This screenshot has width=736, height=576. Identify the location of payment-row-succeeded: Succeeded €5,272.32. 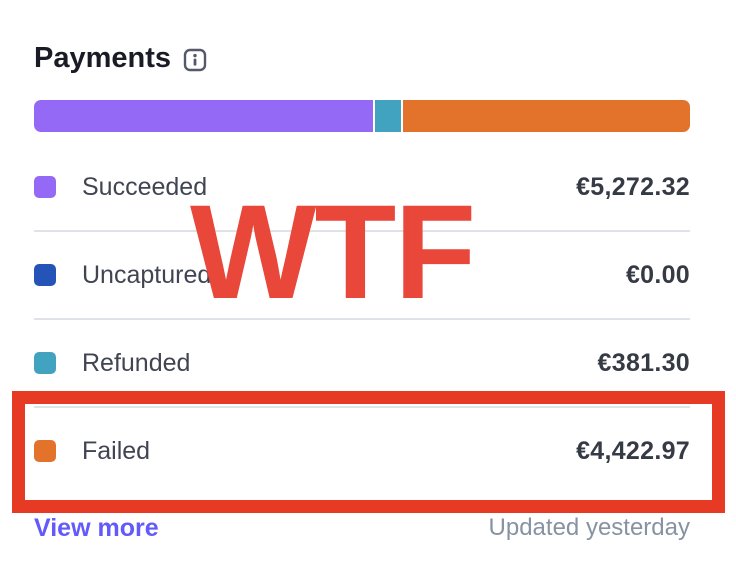
(362, 187).